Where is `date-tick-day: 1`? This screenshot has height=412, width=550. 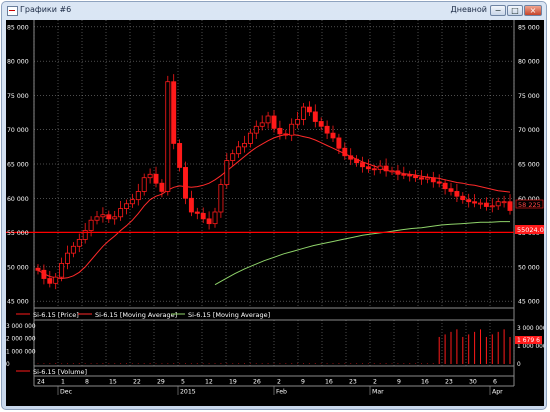
date-tick-day: 1 is located at coordinates (63, 382).